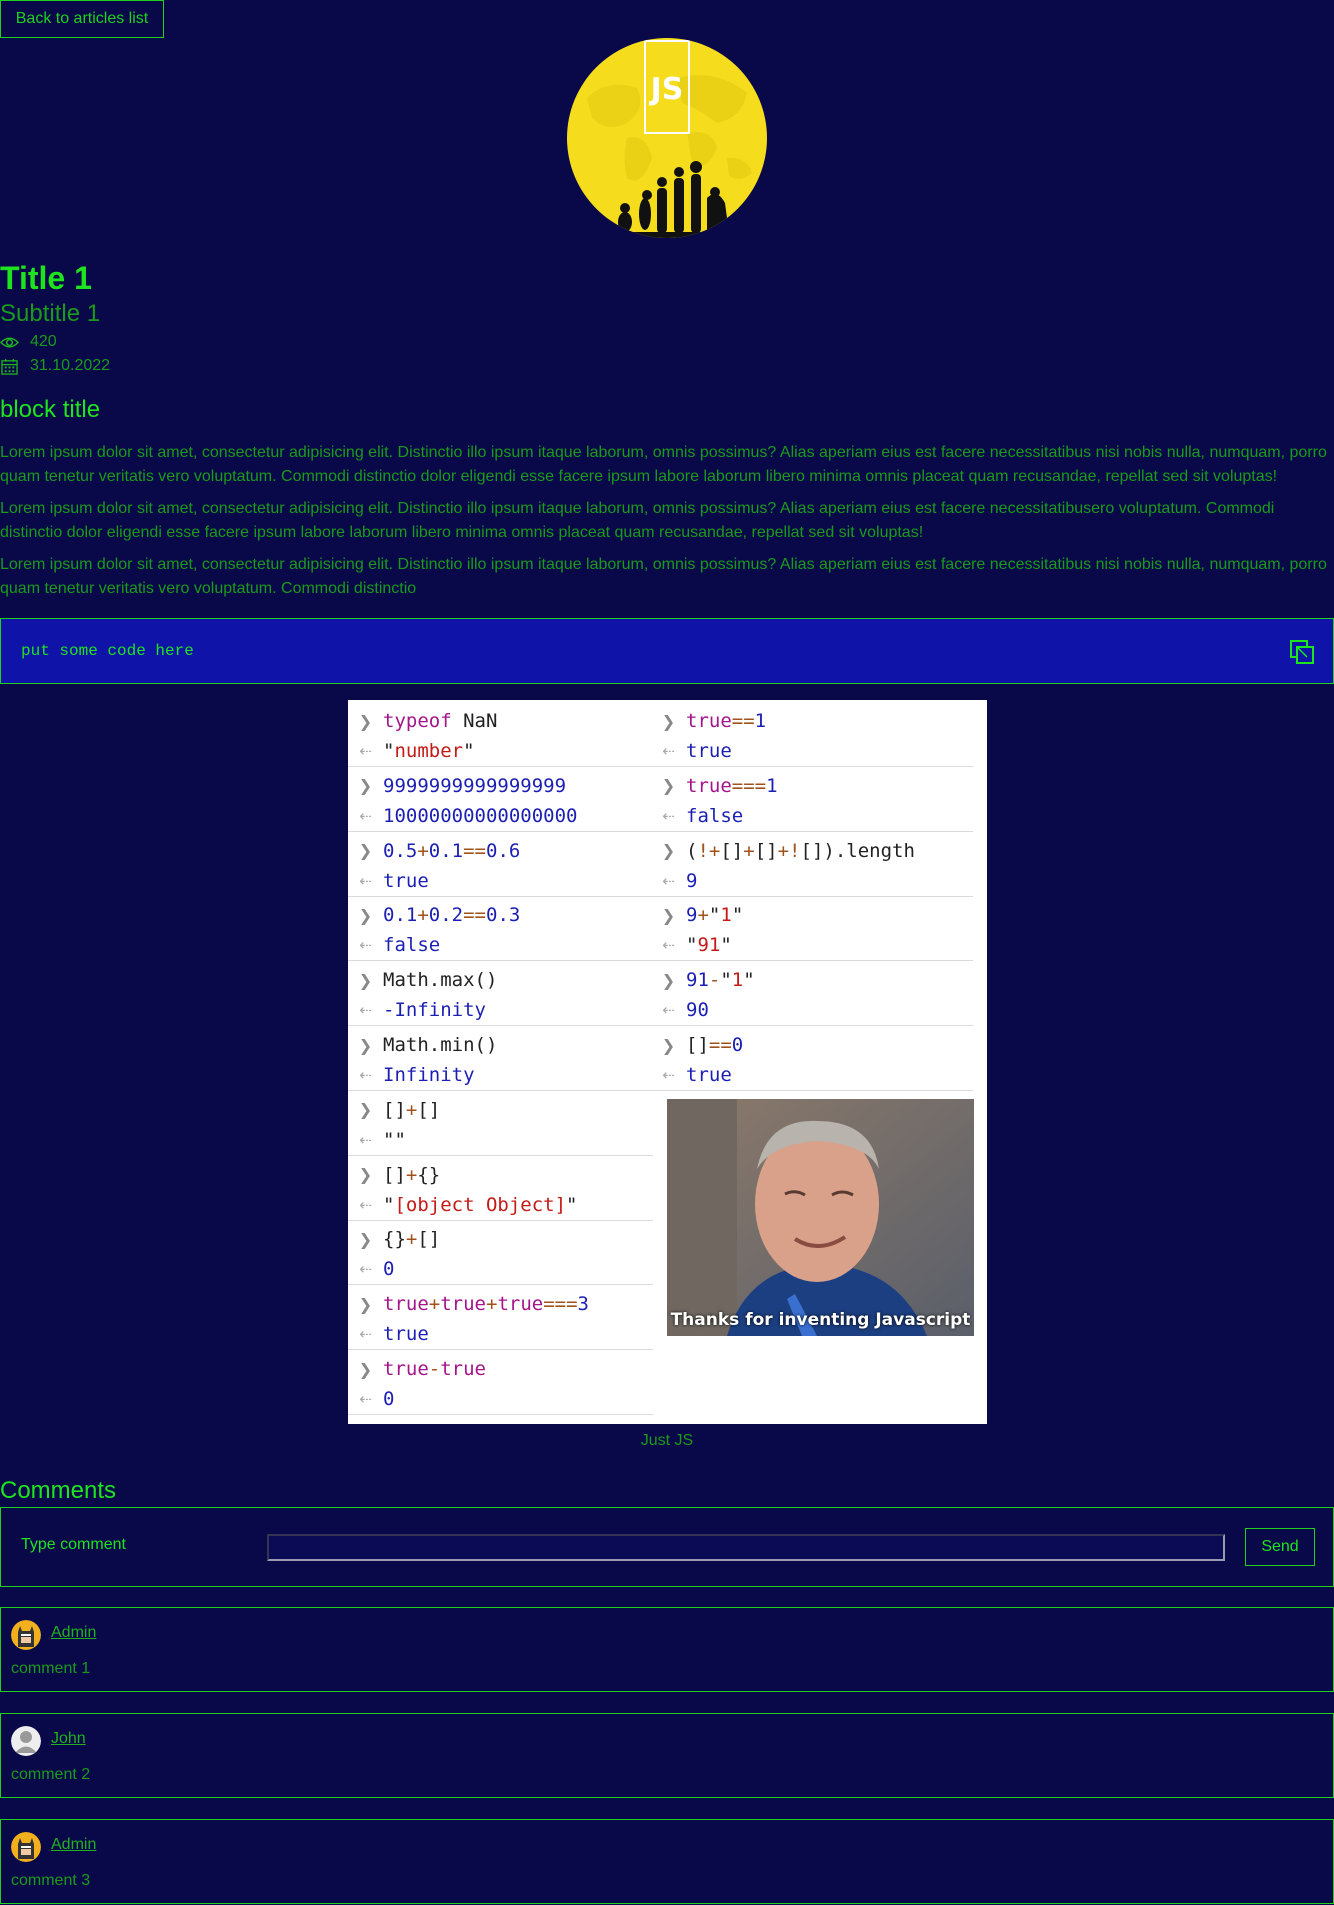 The height and width of the screenshot is (1905, 1334). Describe the element at coordinates (452, 850) in the screenshot. I see `console-input: 0.5+0.1==0.6` at that location.